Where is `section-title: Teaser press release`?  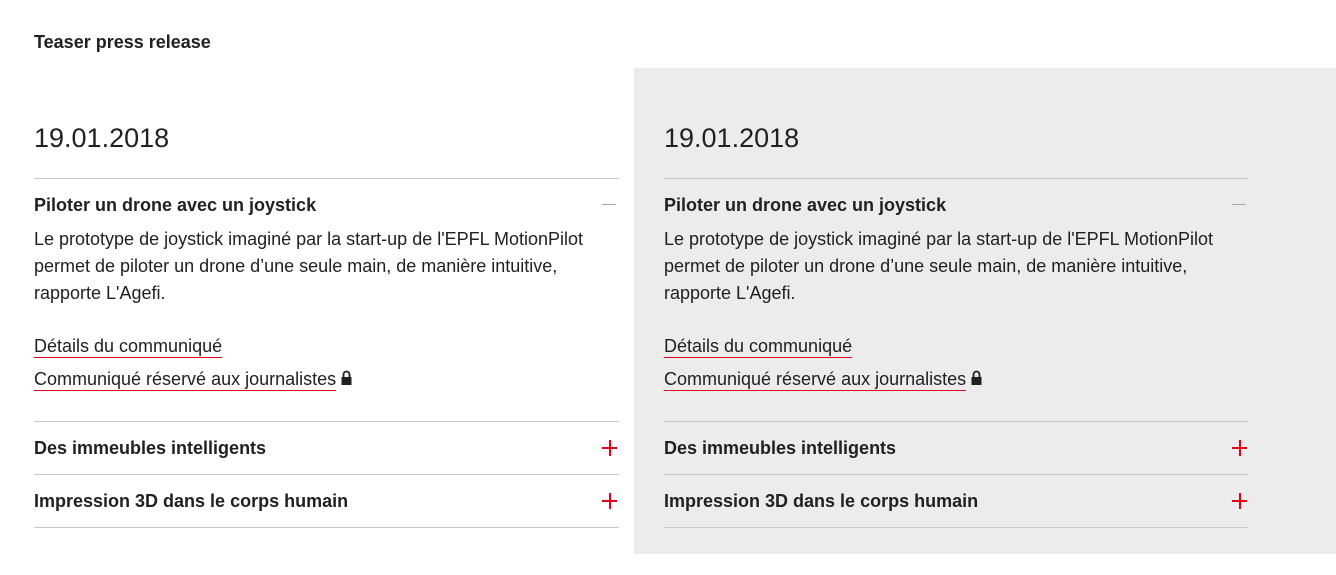 section-title: Teaser press release is located at coordinates (122, 42).